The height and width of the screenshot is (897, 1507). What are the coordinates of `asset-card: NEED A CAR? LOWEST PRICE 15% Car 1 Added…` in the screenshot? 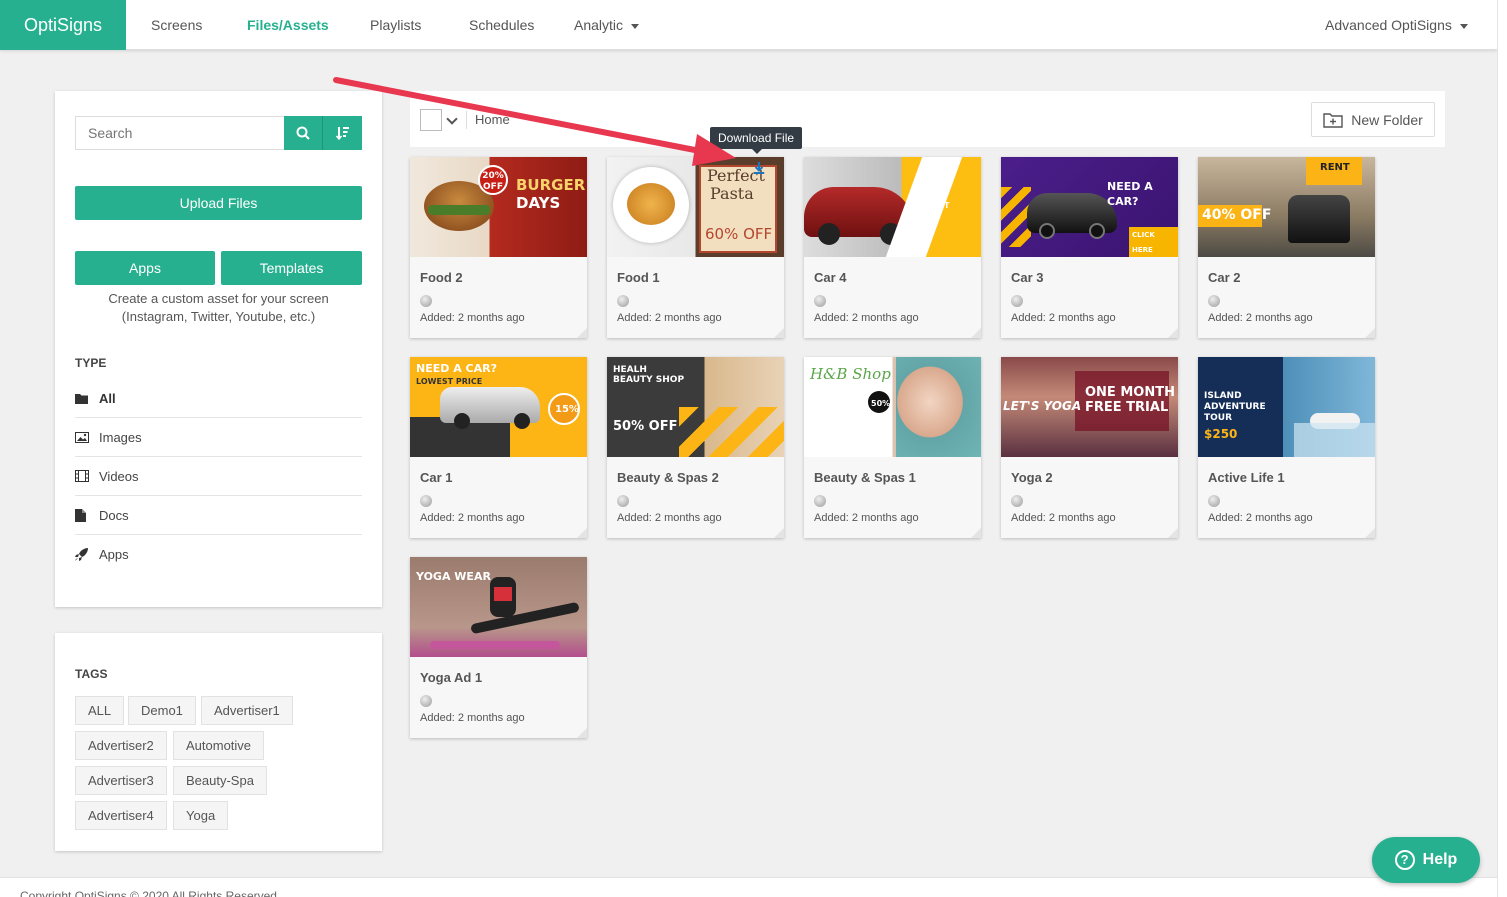 It's located at (498, 447).